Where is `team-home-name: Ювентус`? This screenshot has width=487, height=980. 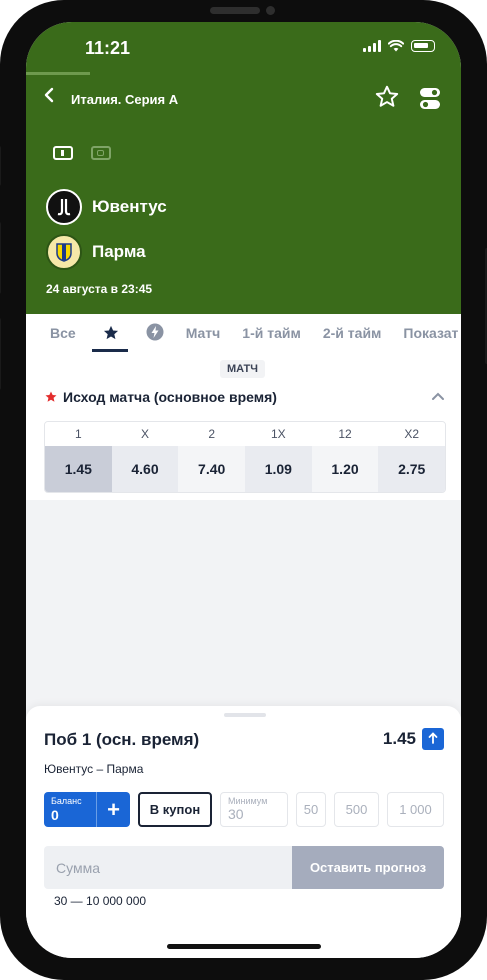 team-home-name: Ювентус is located at coordinates (129, 206).